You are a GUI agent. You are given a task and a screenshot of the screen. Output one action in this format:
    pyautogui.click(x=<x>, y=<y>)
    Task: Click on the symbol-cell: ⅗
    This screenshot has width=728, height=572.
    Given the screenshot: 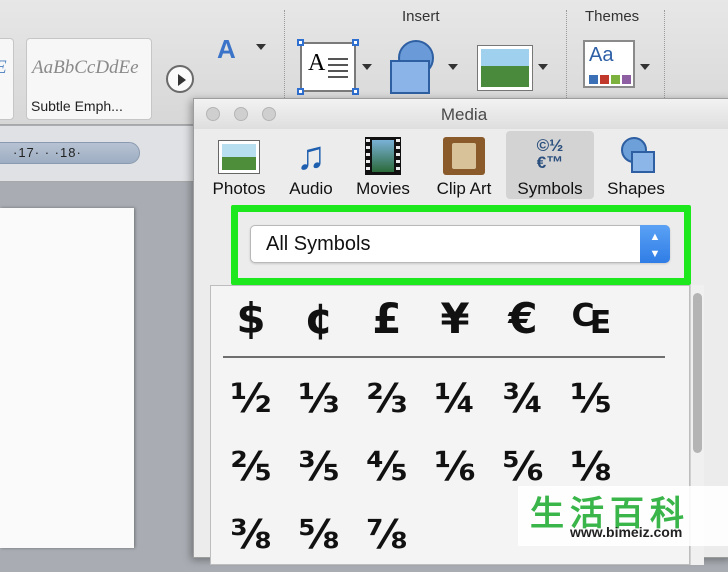 What is the action you would take?
    pyautogui.click(x=319, y=467)
    